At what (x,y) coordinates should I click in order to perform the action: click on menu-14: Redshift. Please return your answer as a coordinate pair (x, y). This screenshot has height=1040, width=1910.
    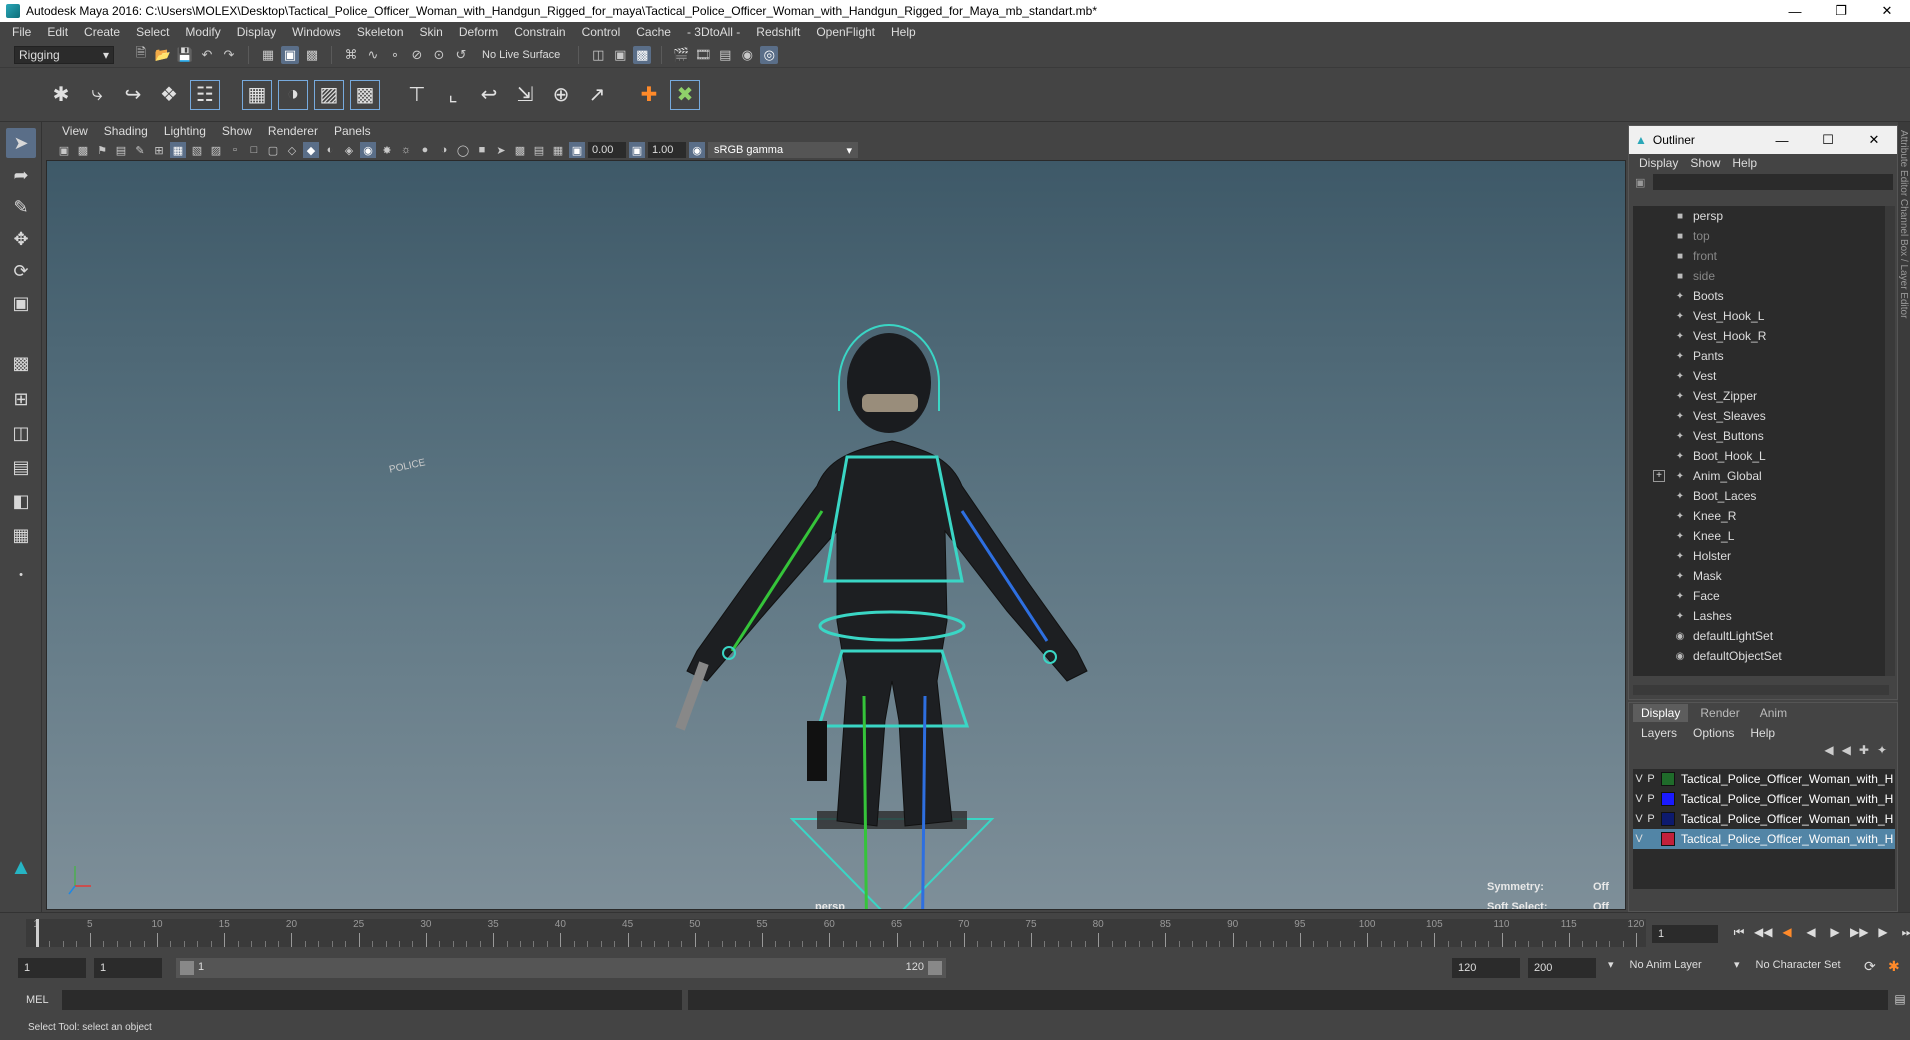
    Looking at the image, I should click on (778, 32).